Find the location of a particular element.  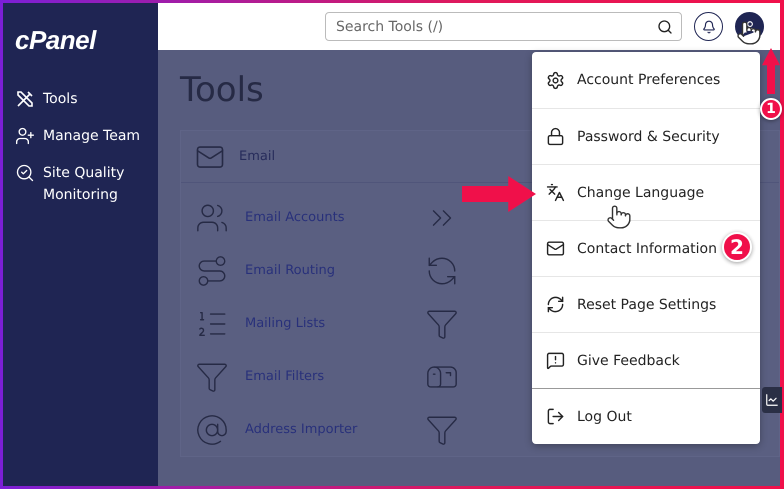

menu-item: Reset Page Settings is located at coordinates (646, 304).